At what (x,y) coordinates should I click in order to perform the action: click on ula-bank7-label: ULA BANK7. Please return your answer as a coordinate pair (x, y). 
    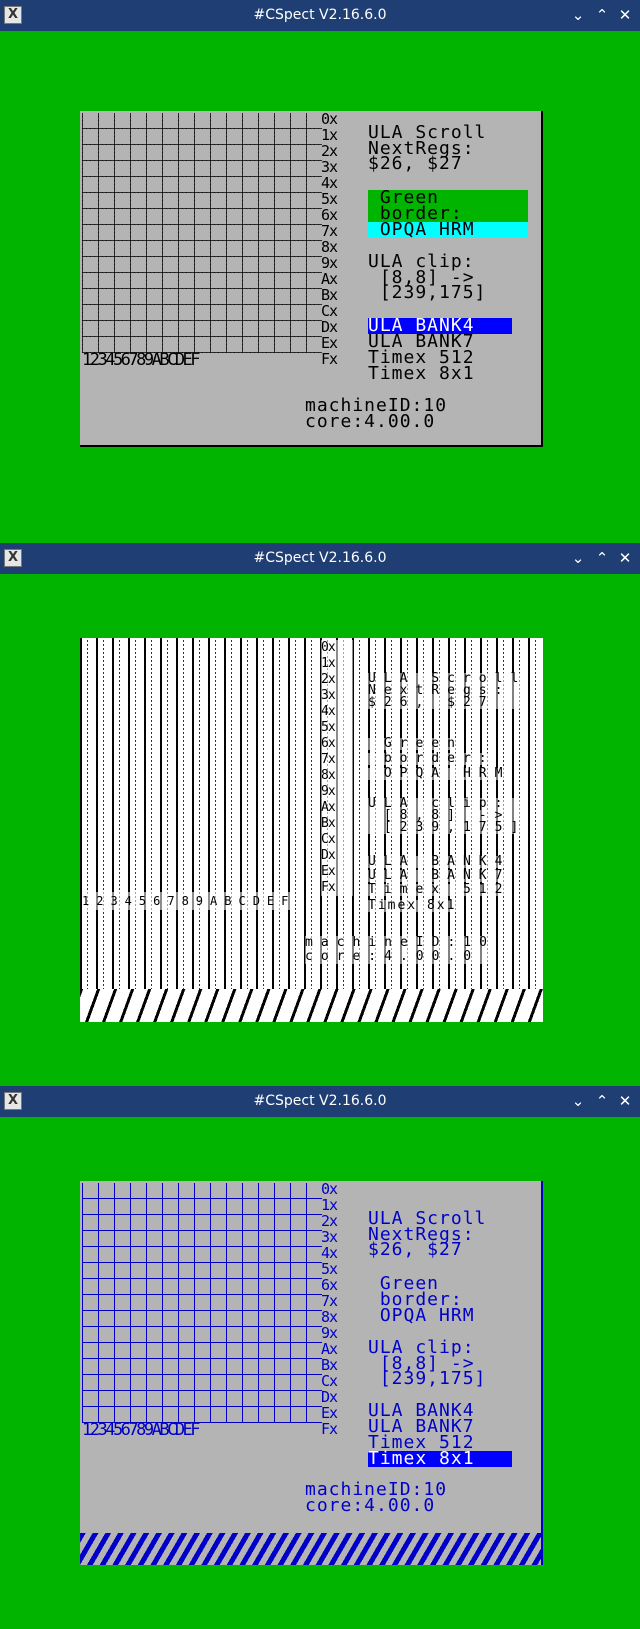
    Looking at the image, I should click on (439, 875).